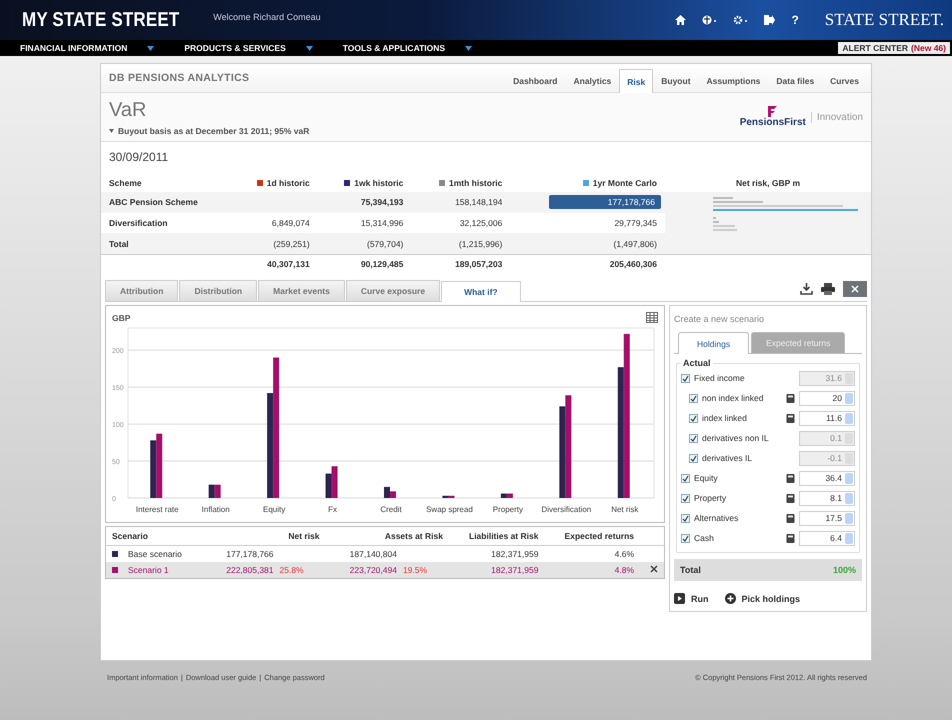 This screenshot has height=720, width=952. I want to click on holding-label: non index linked, so click(733, 398).